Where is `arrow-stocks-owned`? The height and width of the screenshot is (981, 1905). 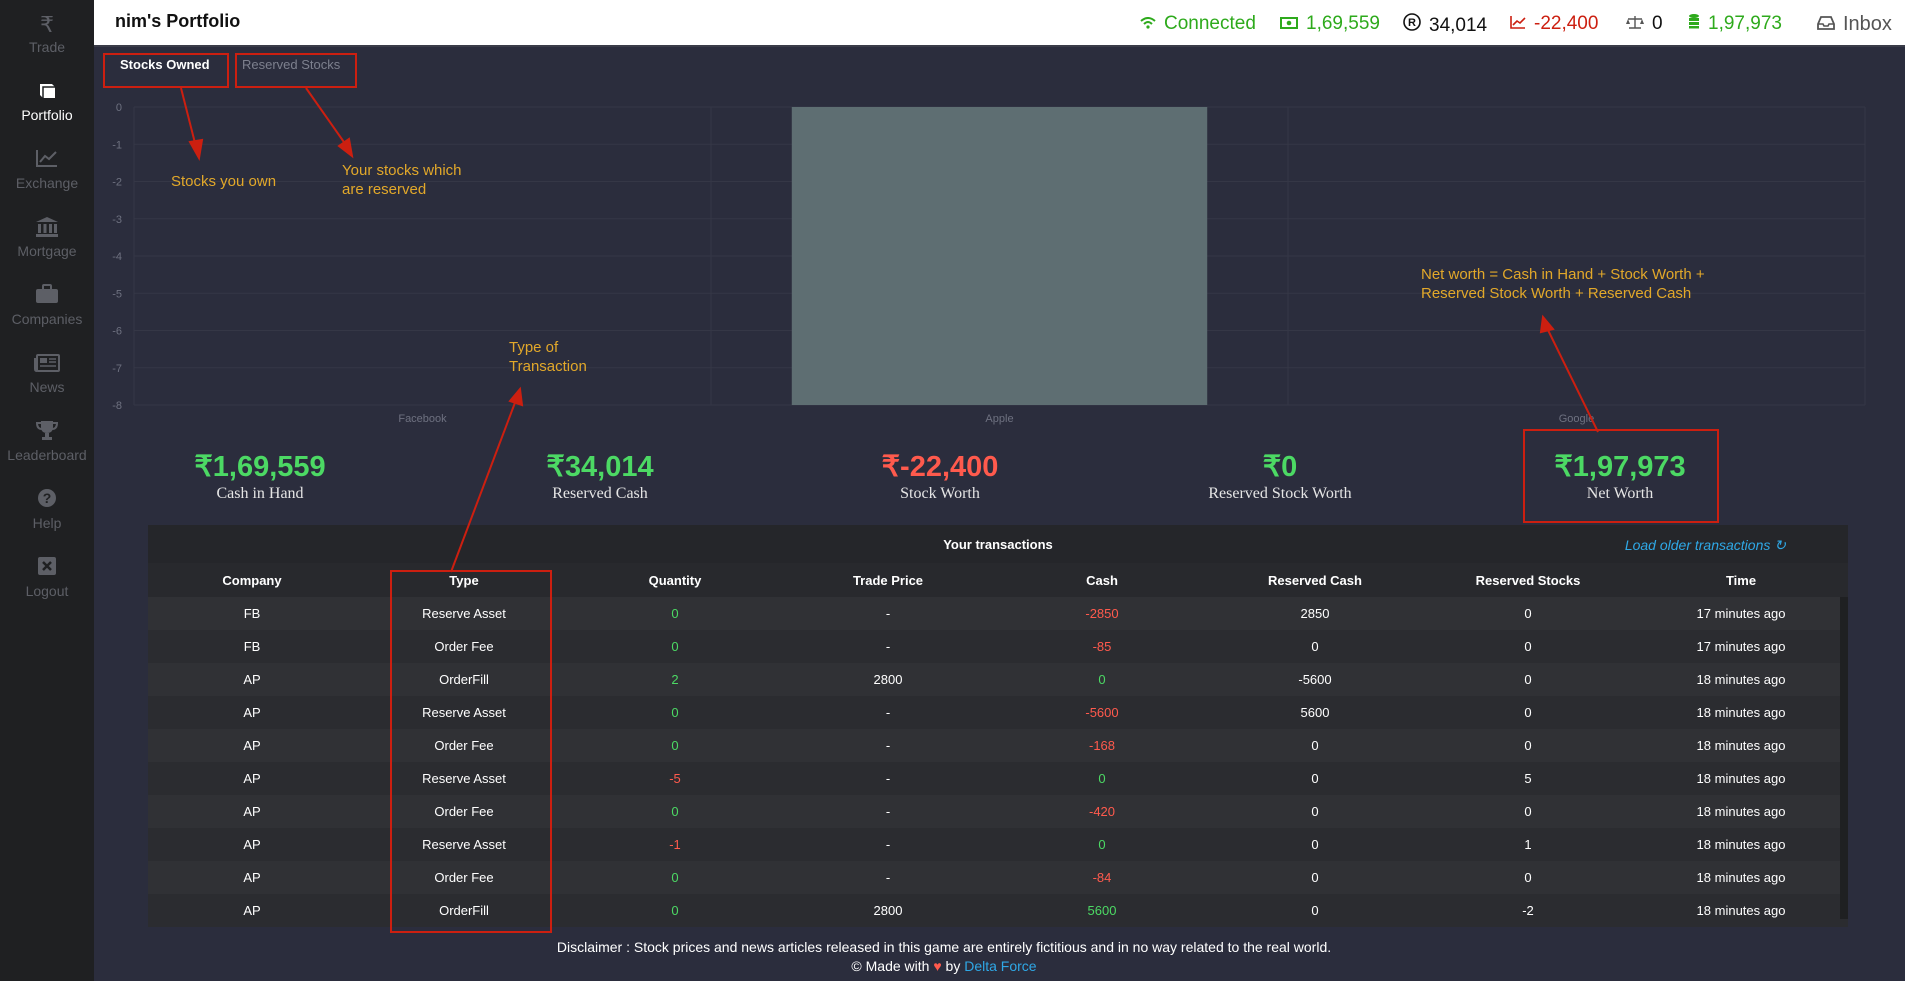 arrow-stocks-owned is located at coordinates (188, 117).